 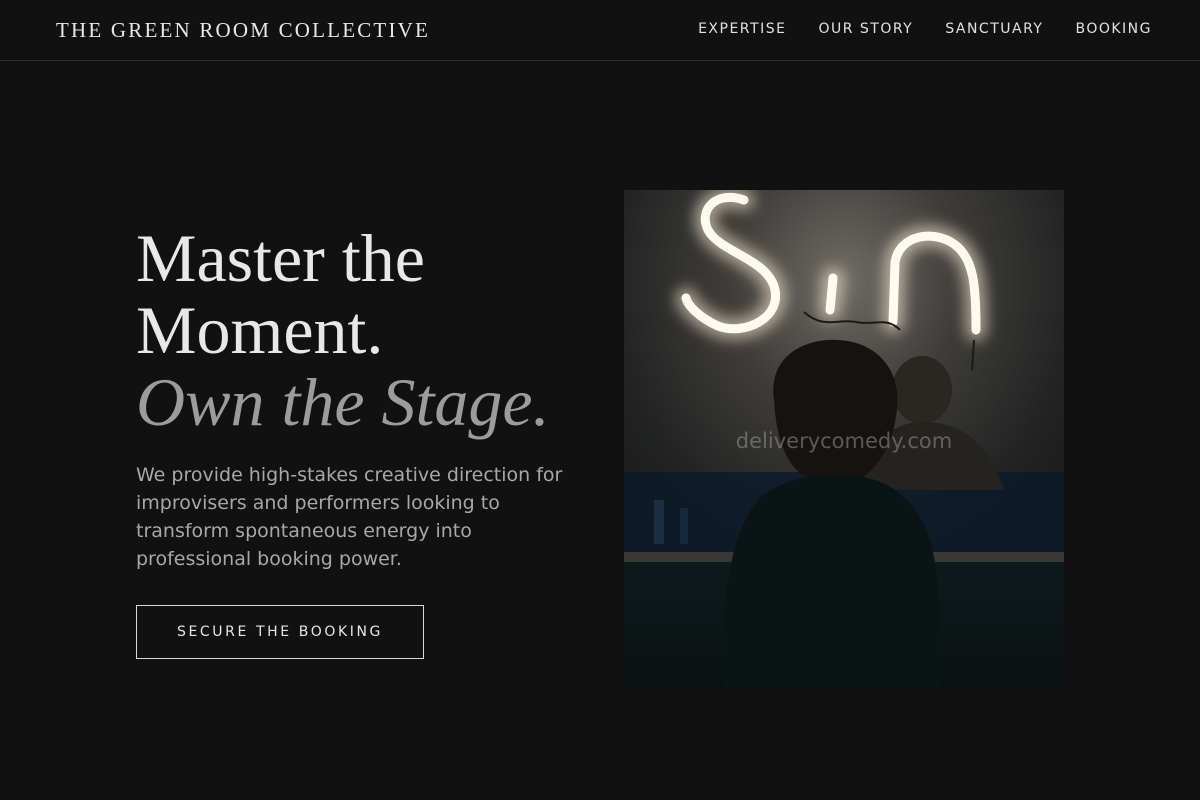 What do you see at coordinates (260, 330) in the screenshot?
I see `hero-title-line-2: Moment.` at bounding box center [260, 330].